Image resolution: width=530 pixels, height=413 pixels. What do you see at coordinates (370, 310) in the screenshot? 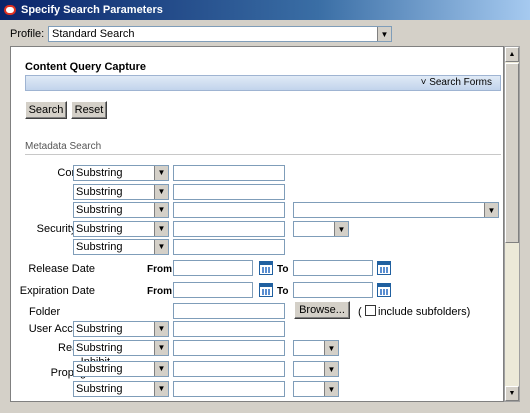
I see `include-subfolders-checkbox` at bounding box center [370, 310].